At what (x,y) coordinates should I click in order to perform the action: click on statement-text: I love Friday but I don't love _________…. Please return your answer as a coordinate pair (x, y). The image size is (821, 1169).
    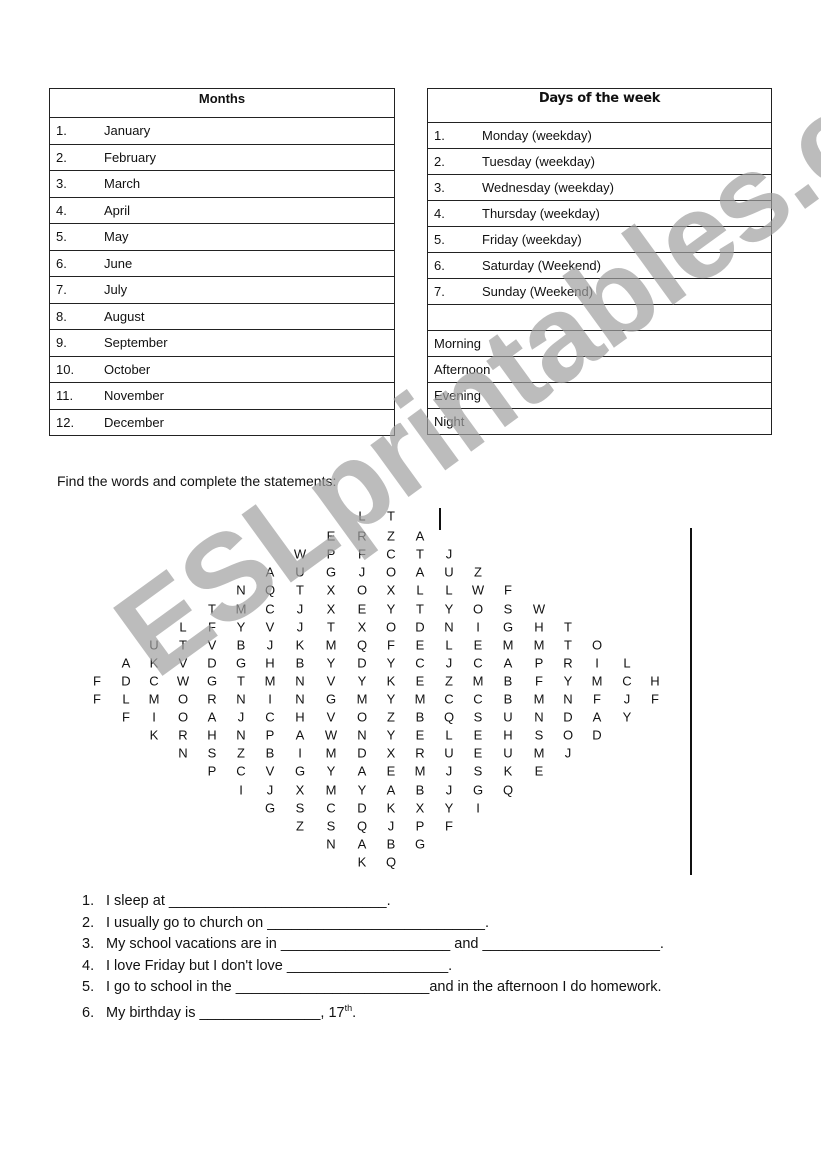
    Looking at the image, I should click on (279, 965).